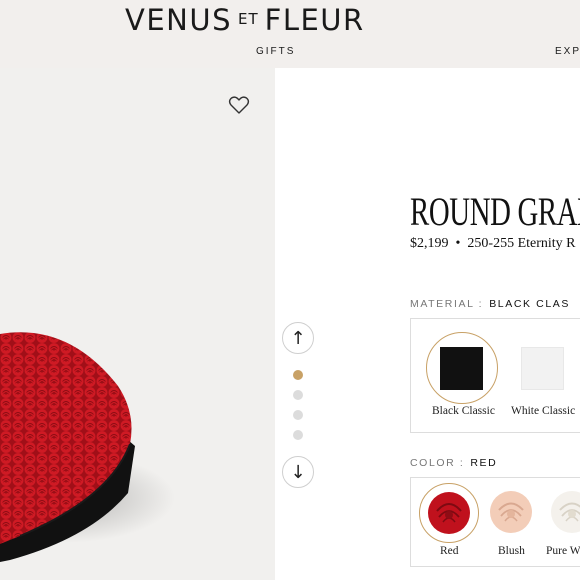  I want to click on product-image, so click(87, 447).